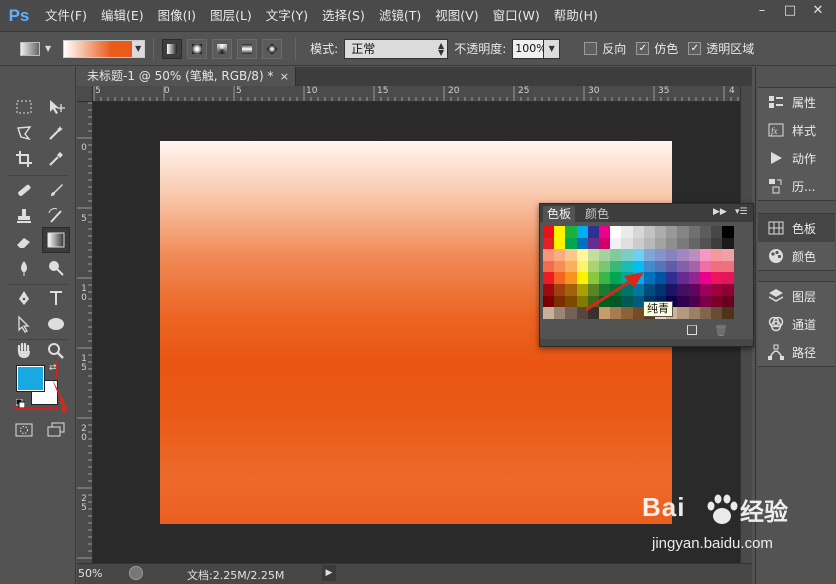 The image size is (836, 584). I want to click on path-selection-tool, so click(24, 324).